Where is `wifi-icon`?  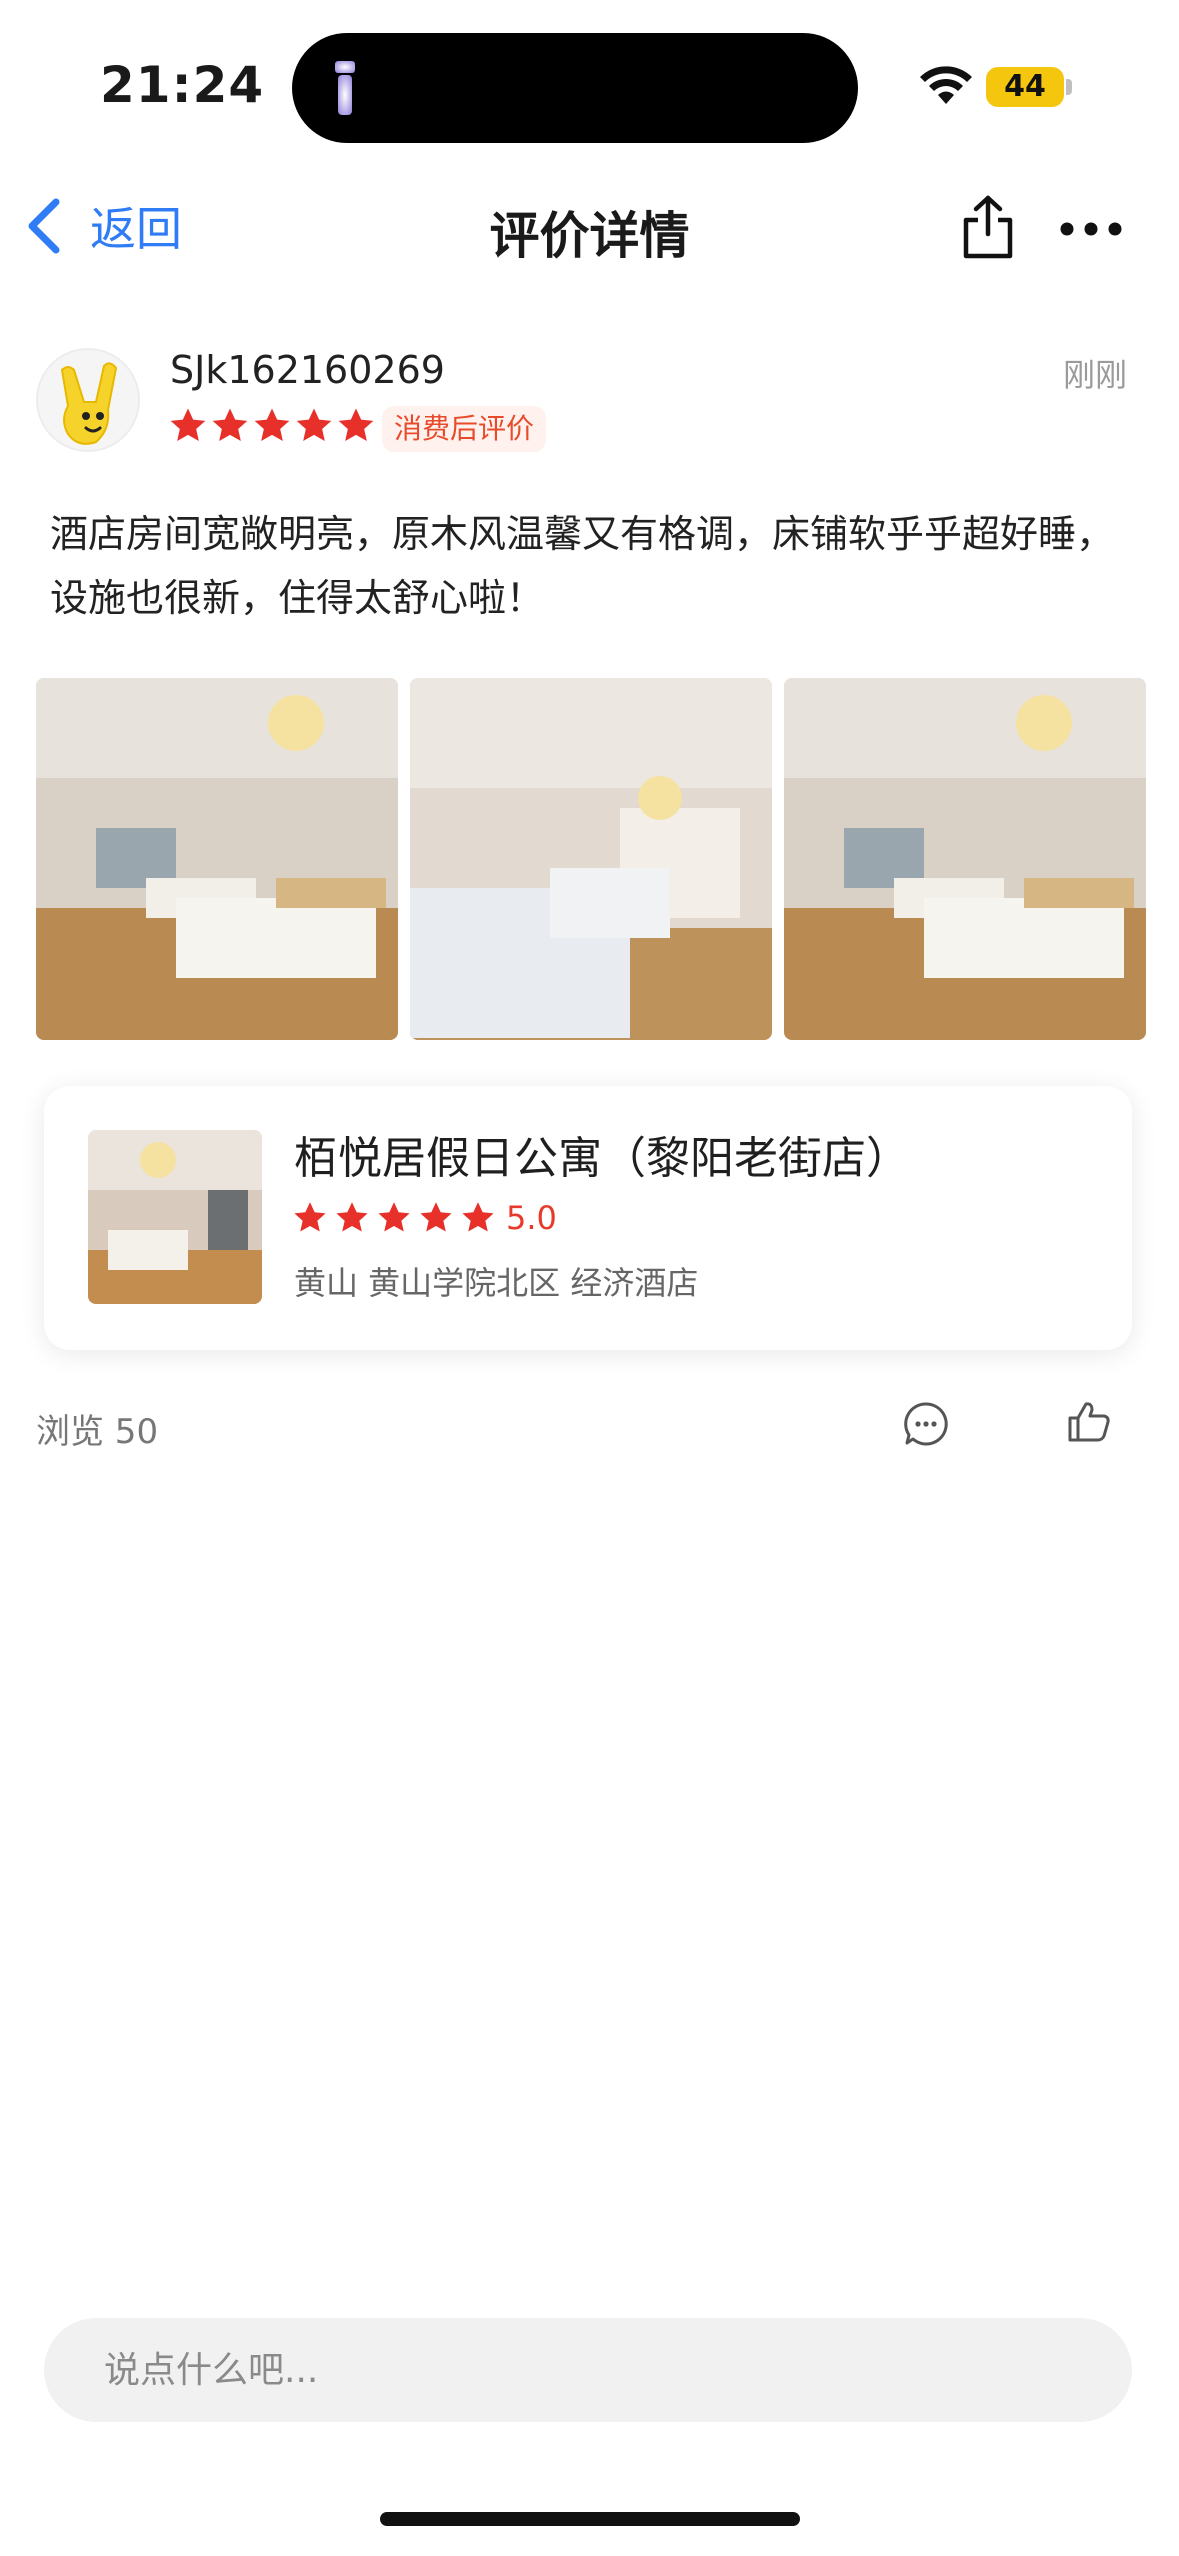 wifi-icon is located at coordinates (946, 85).